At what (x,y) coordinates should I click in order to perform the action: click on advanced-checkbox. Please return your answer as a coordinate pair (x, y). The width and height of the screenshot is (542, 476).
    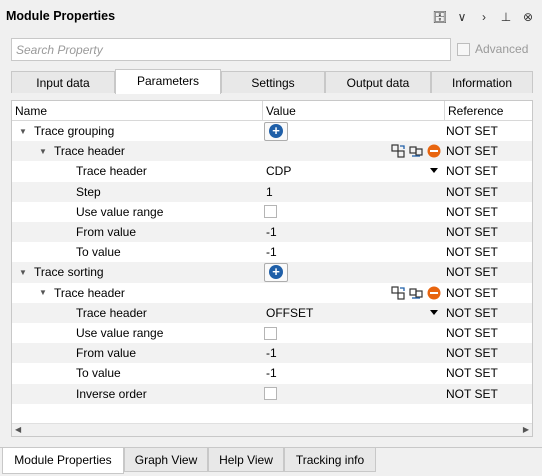
    Looking at the image, I should click on (463, 49).